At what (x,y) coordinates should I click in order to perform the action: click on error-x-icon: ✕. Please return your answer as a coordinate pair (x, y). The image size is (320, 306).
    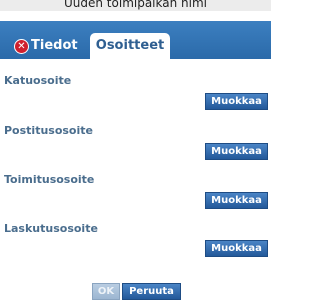
    Looking at the image, I should click on (21, 46).